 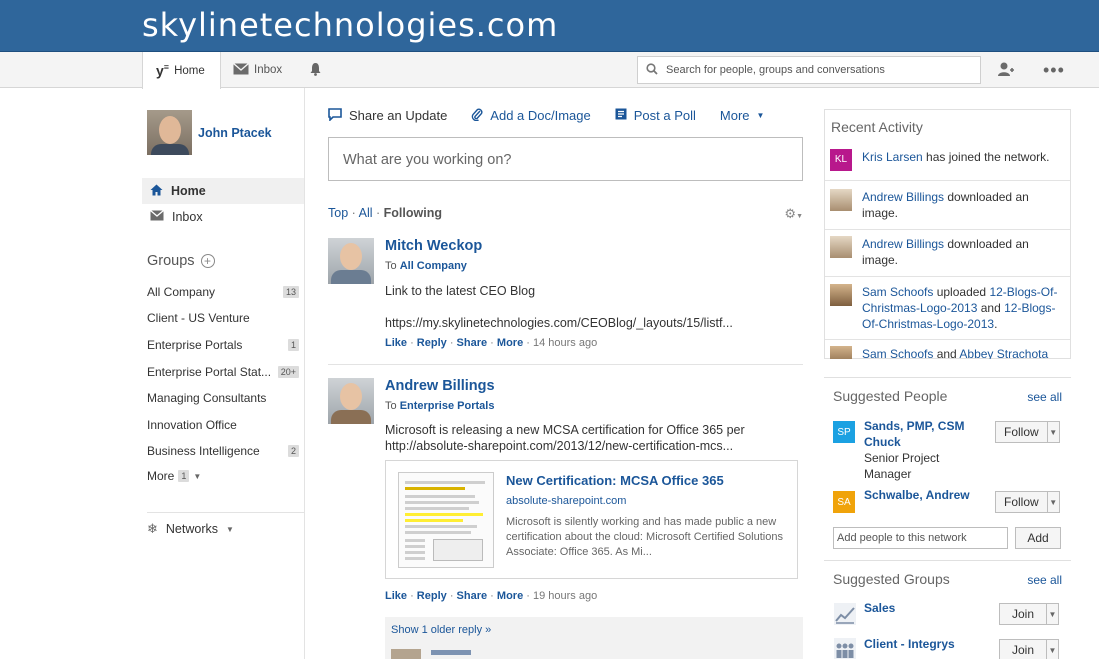 I want to click on networks-menu: ❄ Networks ▼, so click(x=225, y=524).